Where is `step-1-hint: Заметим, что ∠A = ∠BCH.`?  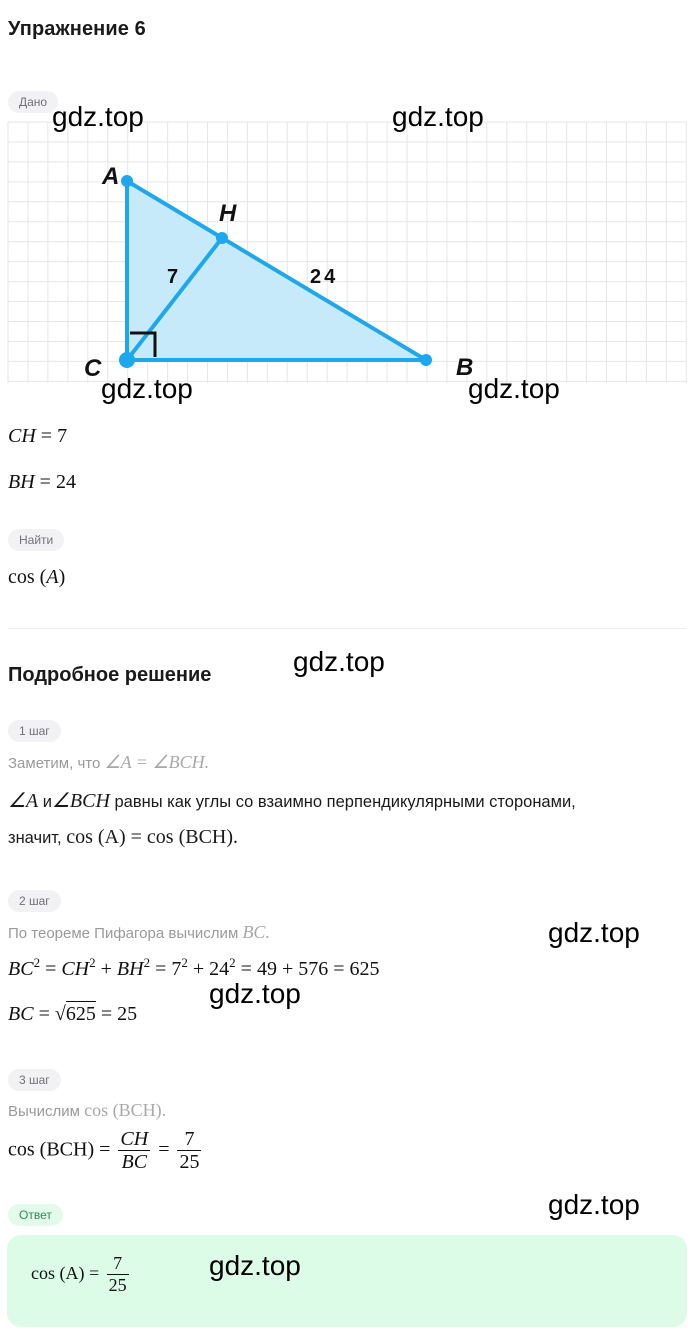
step-1-hint: Заметим, что ∠A = ∠BCH. is located at coordinates (109, 762).